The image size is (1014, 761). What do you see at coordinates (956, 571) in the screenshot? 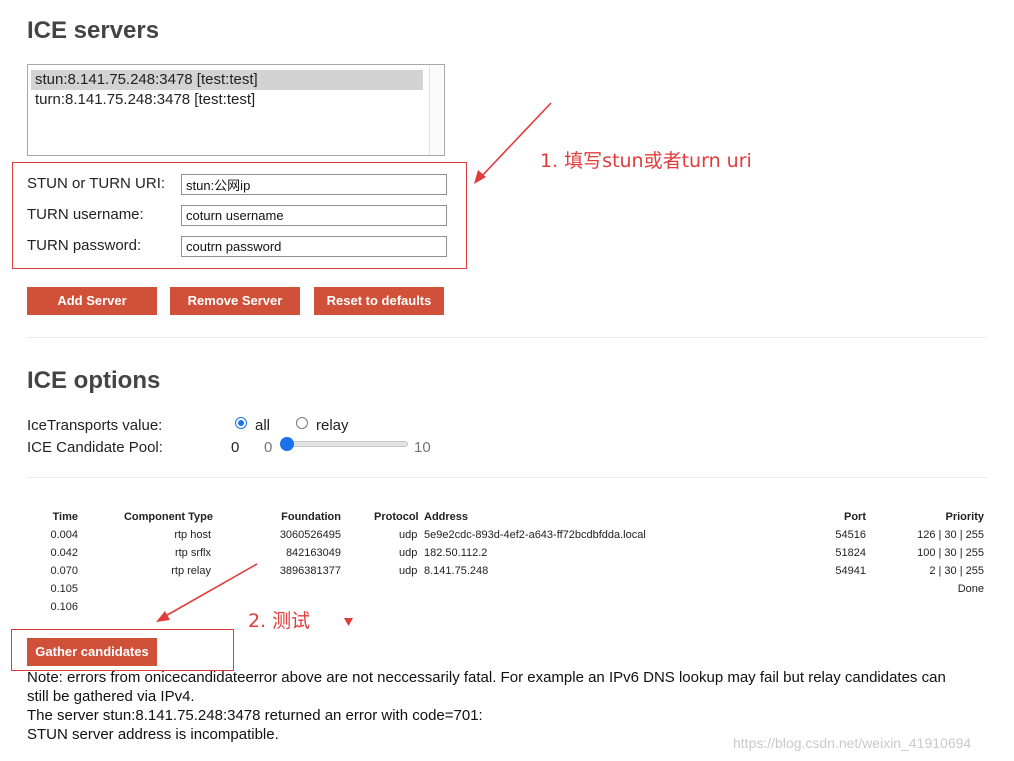
I see `table-cell-priority: 2 | 30 | 255` at bounding box center [956, 571].